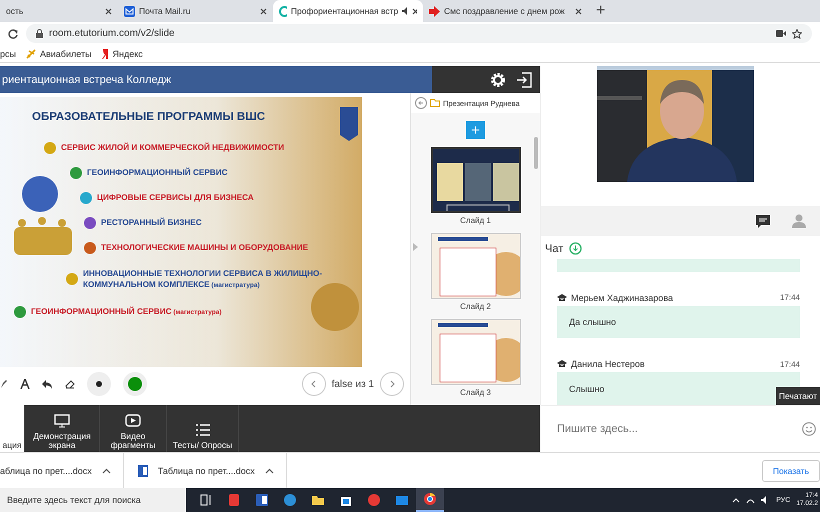 Image resolution: width=820 pixels, height=512 pixels. What do you see at coordinates (791, 471) in the screenshot?
I see `show-button: Показать` at bounding box center [791, 471].